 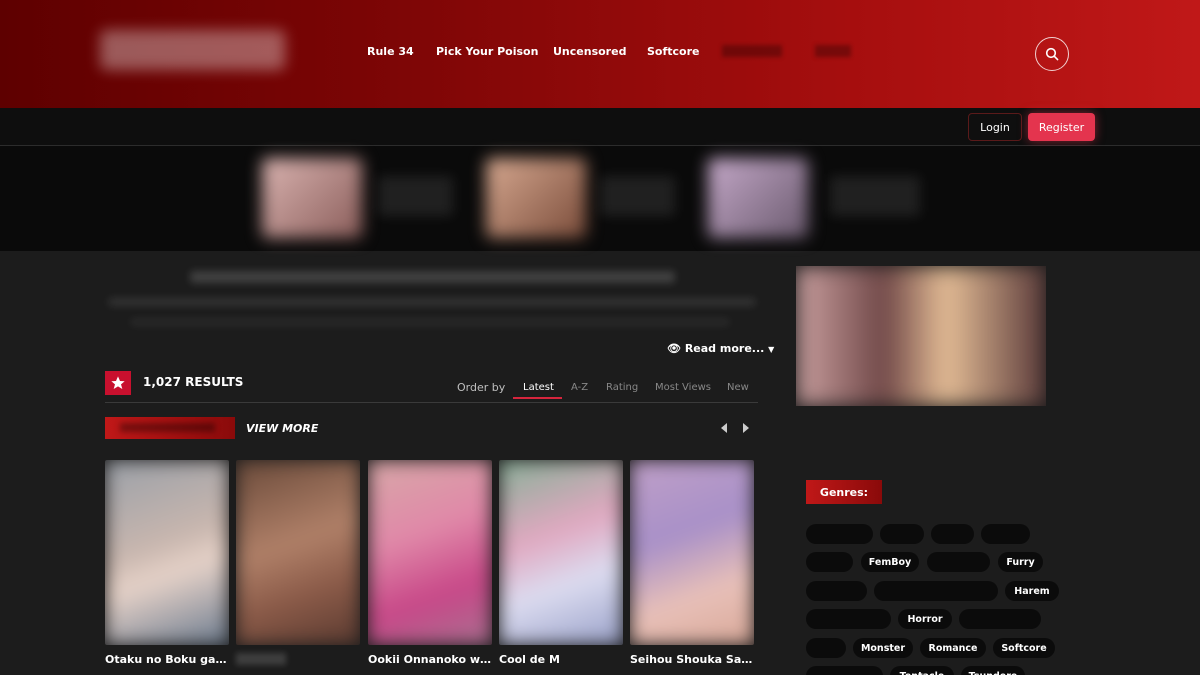 I want to click on nav-item-pick-your-poison: Pick Your Poison, so click(x=487, y=51).